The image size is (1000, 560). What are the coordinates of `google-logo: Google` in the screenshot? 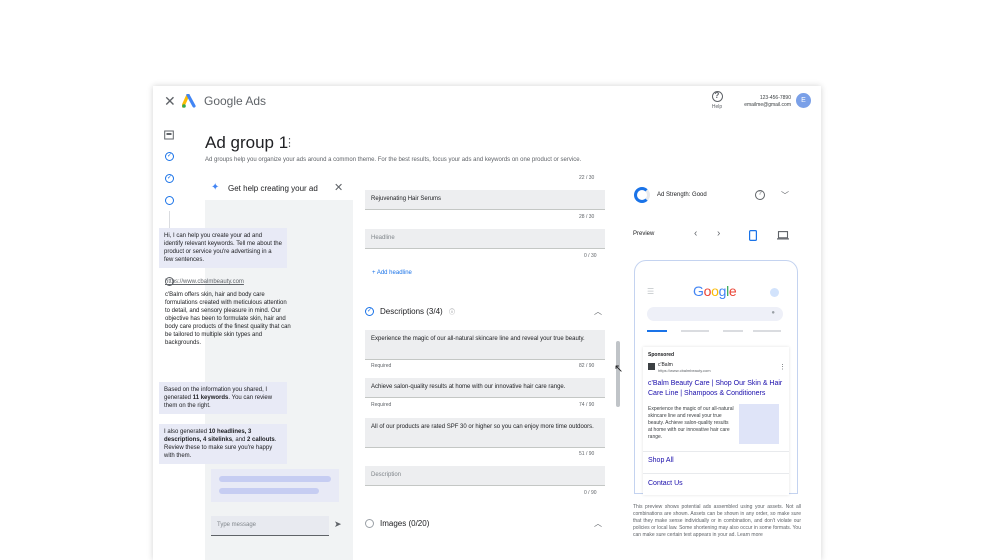 It's located at (715, 291).